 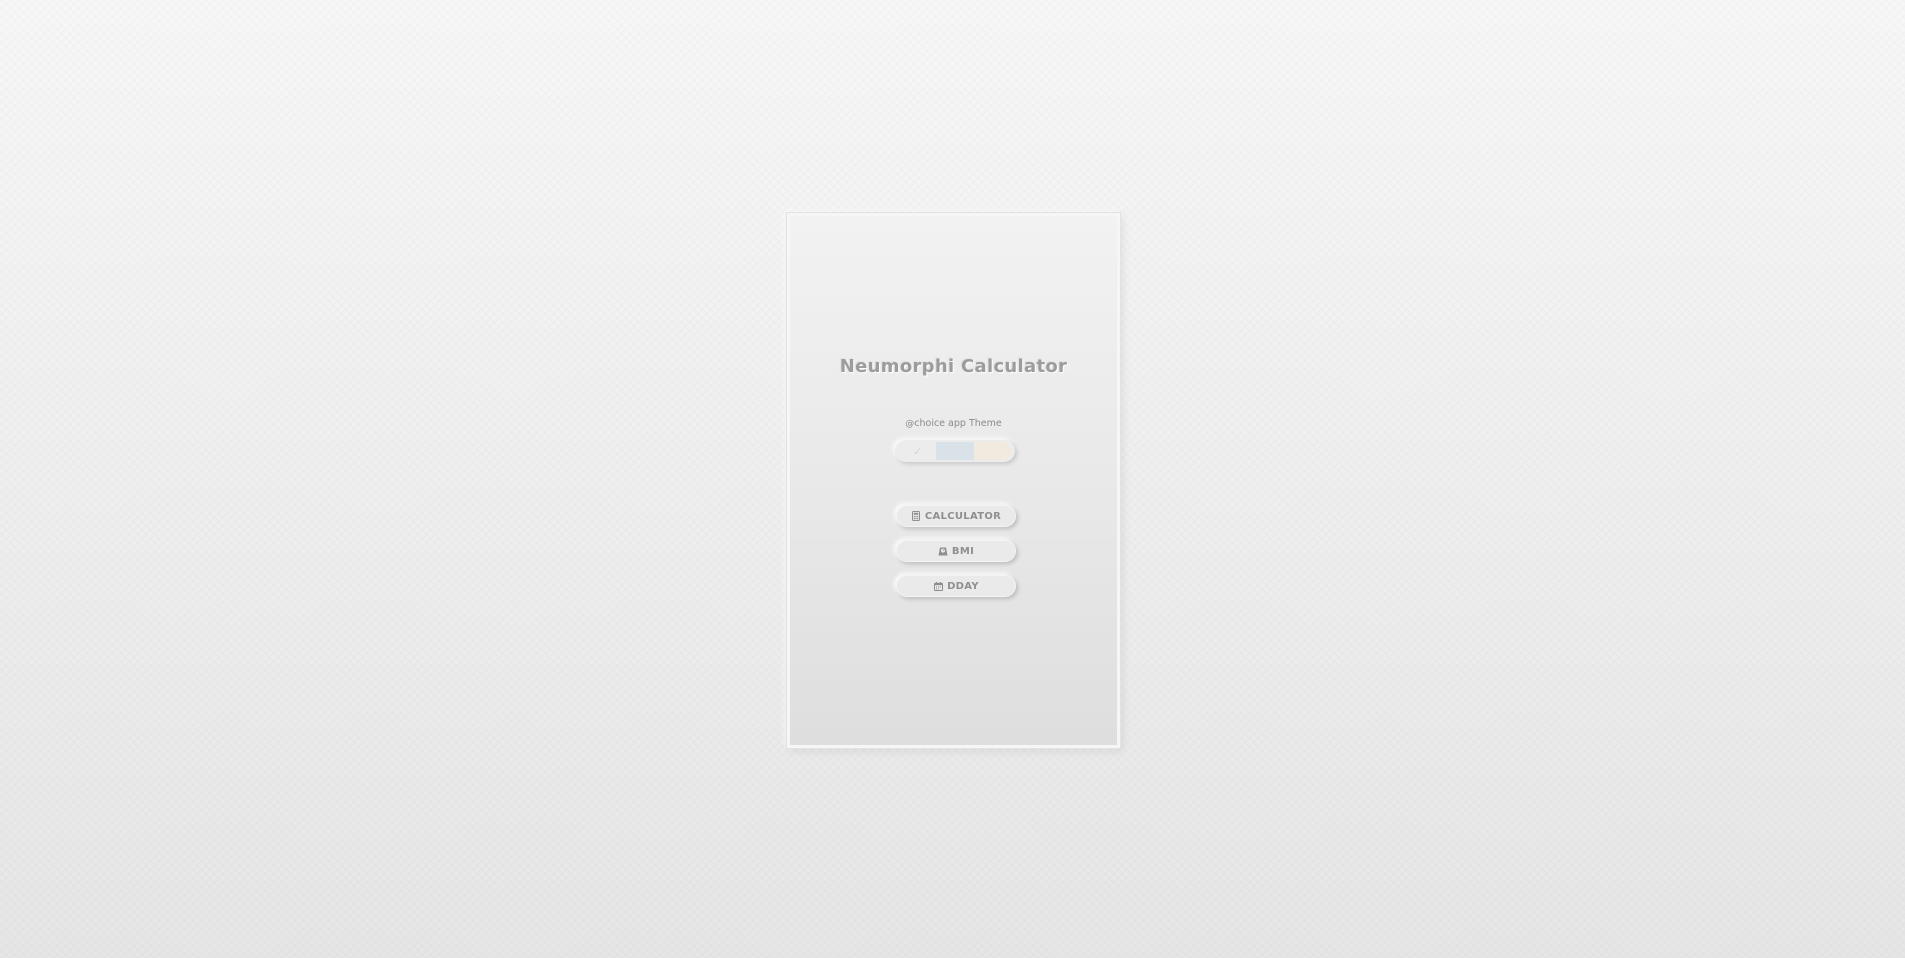 I want to click on theme-option-blue, so click(x=955, y=451).